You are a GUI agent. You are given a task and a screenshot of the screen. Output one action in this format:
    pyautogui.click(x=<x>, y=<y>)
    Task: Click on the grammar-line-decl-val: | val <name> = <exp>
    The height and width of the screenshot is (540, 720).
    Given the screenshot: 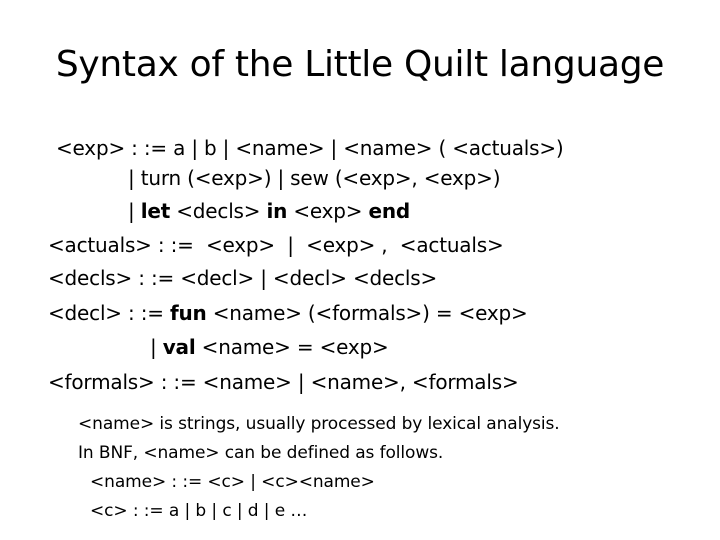 What is the action you would take?
    pyautogui.click(x=269, y=347)
    